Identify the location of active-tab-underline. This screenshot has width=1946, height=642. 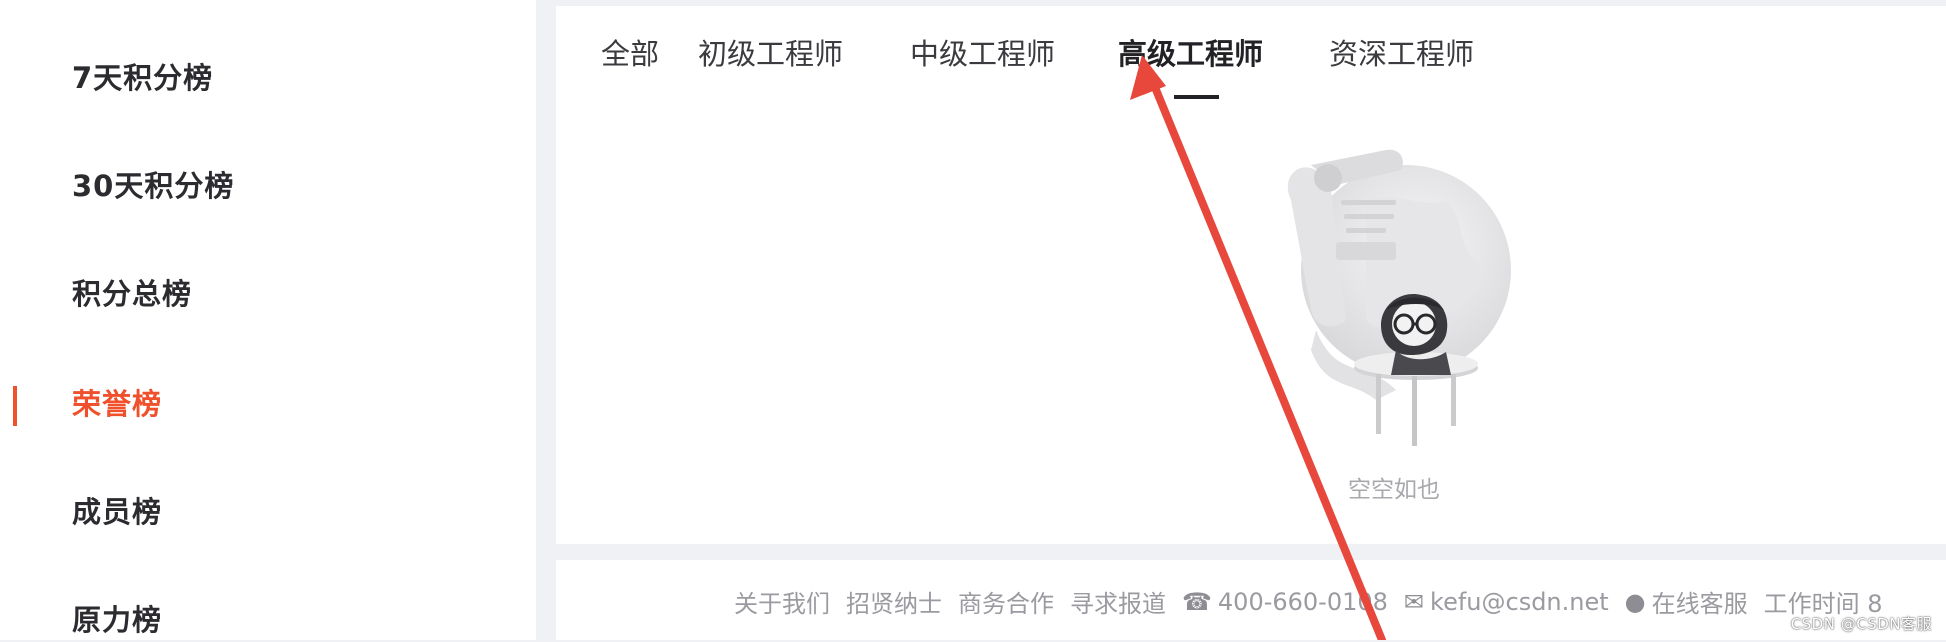
(1196, 97).